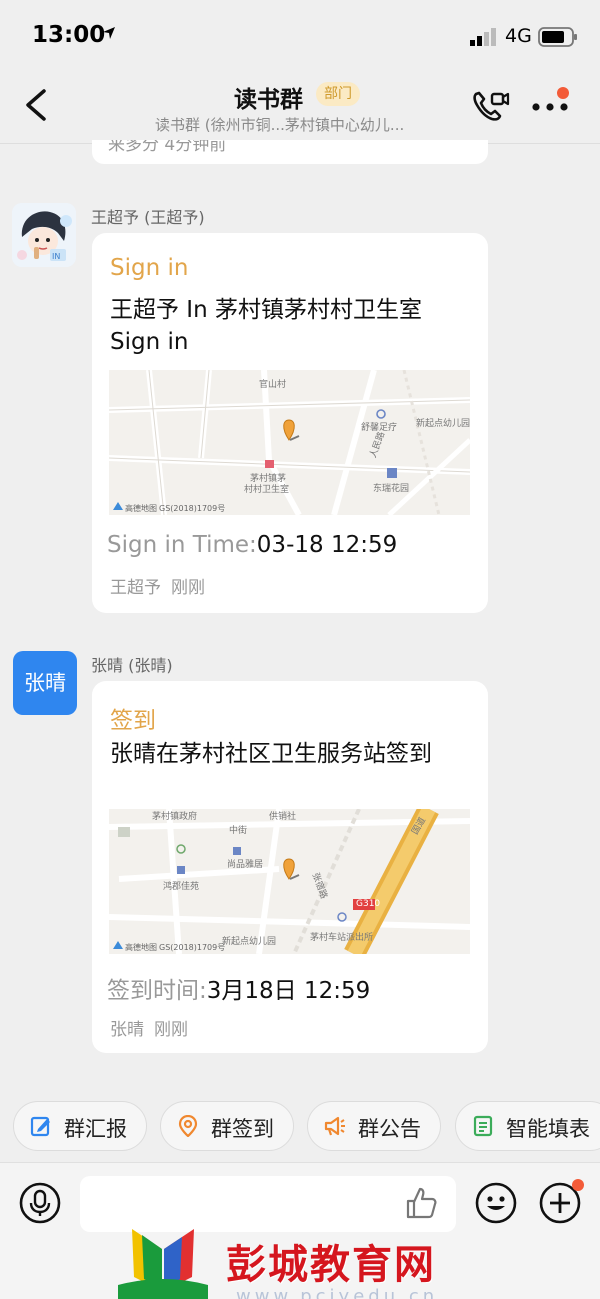 The height and width of the screenshot is (1299, 600). What do you see at coordinates (327, 545) in the screenshot?
I see `sign-in-time-value: 03-18 12:59` at bounding box center [327, 545].